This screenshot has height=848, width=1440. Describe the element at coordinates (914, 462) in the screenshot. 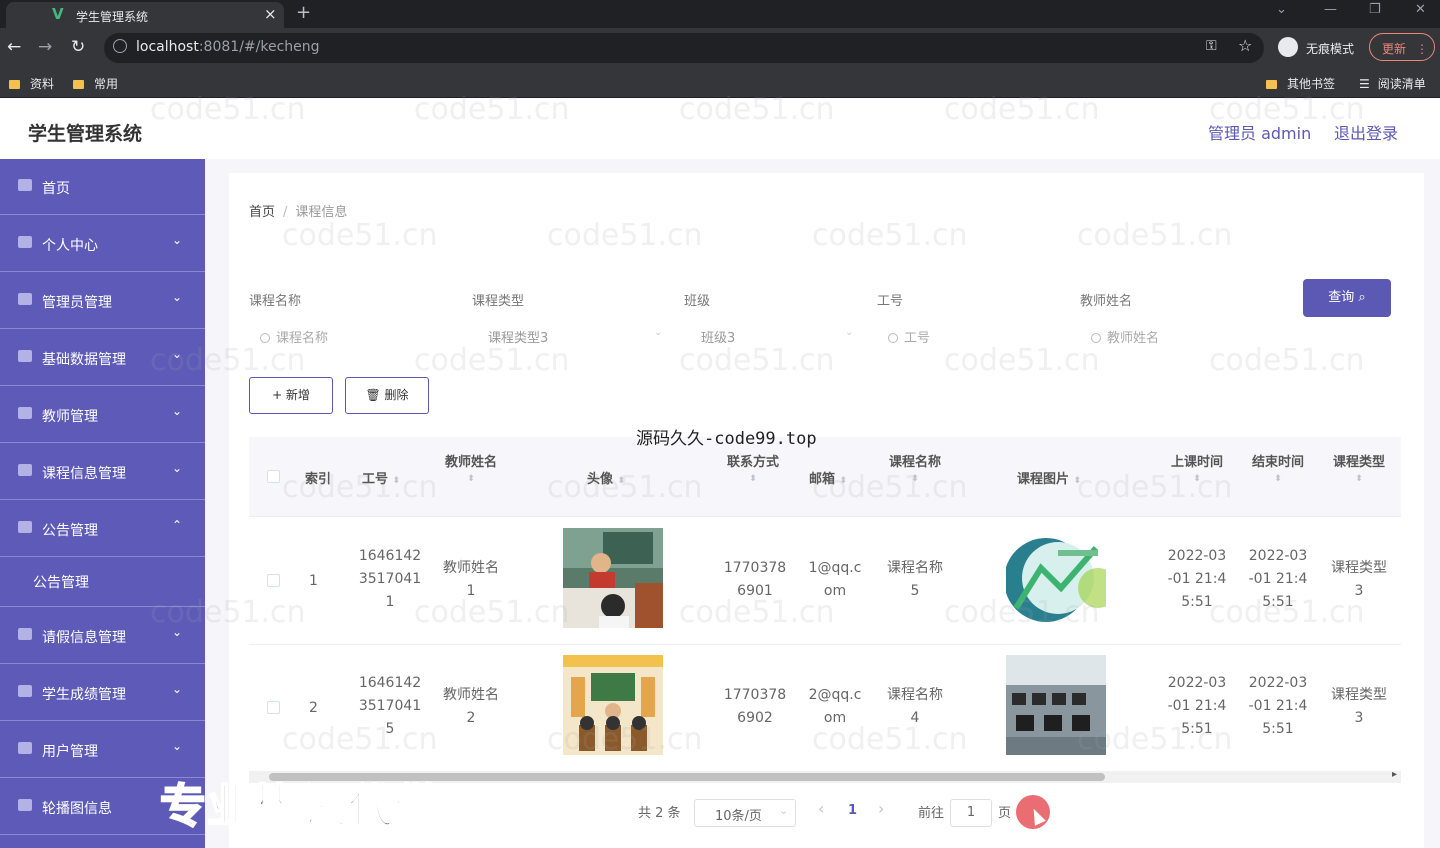

I see `col-course-name-label: 课程名称` at that location.